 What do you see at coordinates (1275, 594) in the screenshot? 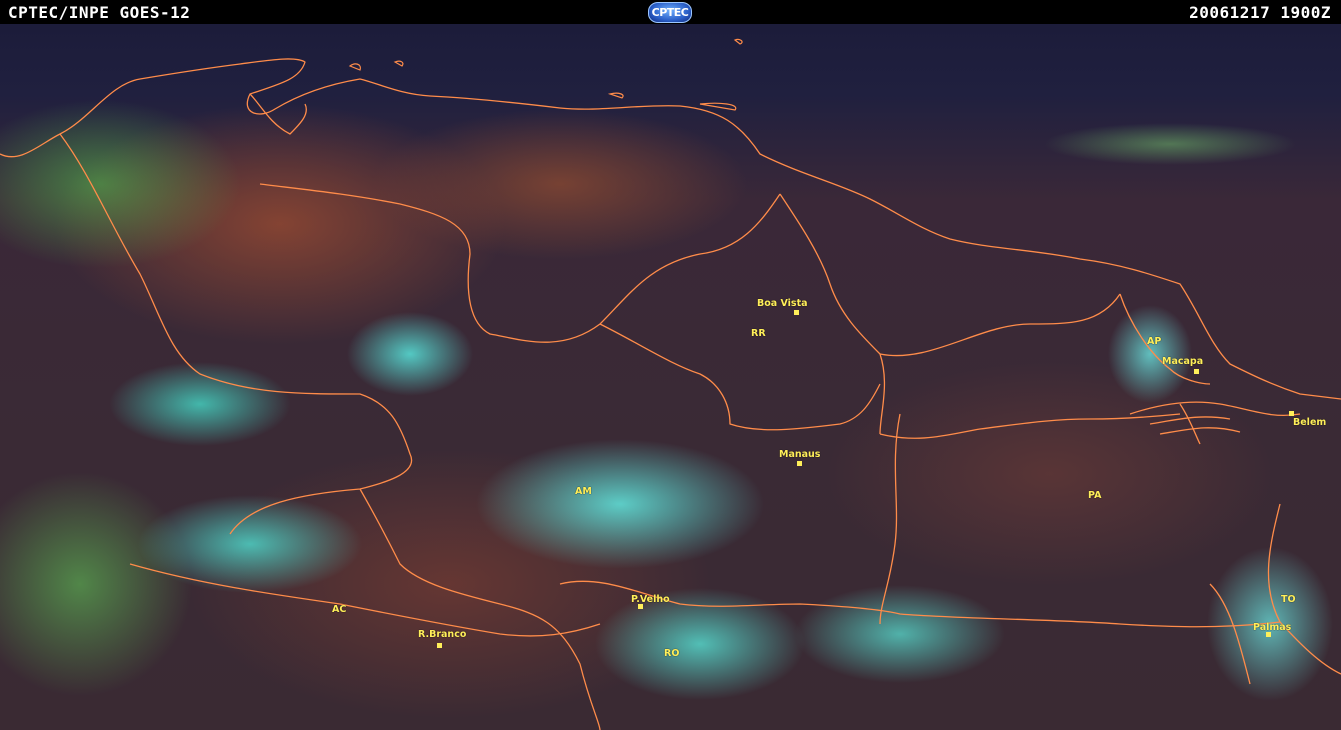
I see `border-tocantins` at bounding box center [1275, 594].